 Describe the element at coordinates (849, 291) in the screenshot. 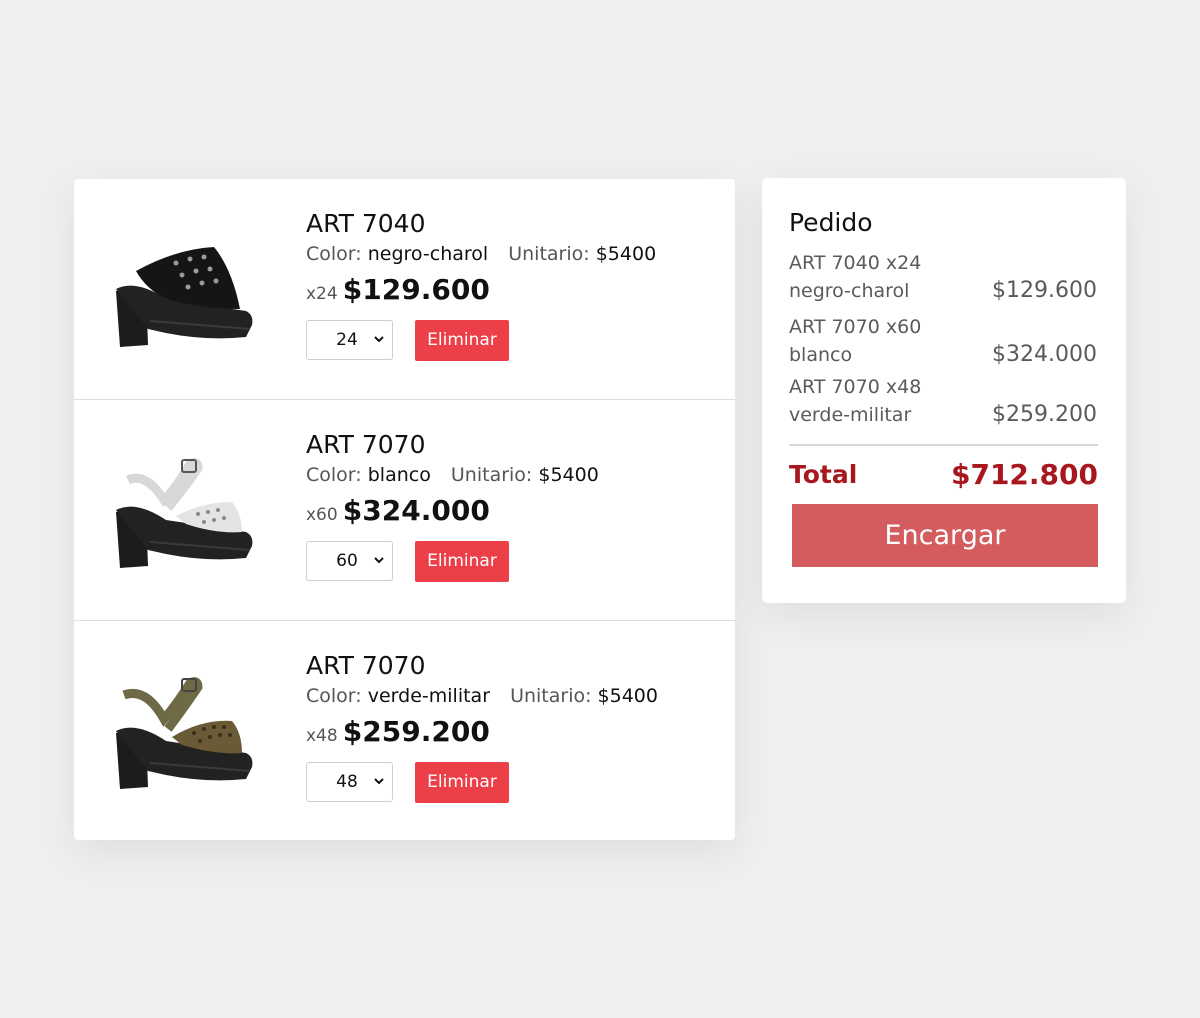

I see `summary-line-color: negro-charol` at that location.